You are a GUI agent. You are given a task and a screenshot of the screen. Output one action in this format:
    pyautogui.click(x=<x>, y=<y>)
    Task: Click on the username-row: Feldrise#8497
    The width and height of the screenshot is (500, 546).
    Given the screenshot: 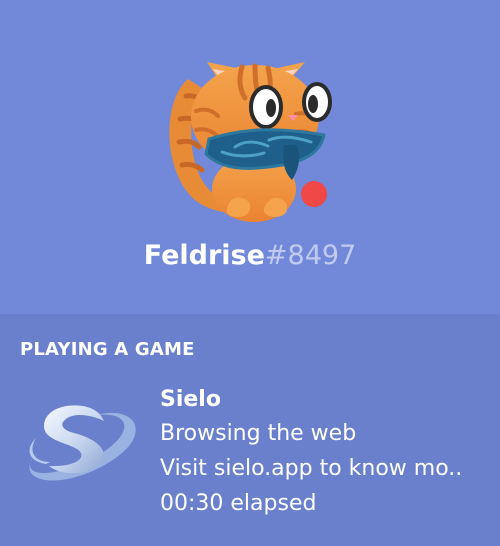 What is the action you would take?
    pyautogui.click(x=250, y=256)
    